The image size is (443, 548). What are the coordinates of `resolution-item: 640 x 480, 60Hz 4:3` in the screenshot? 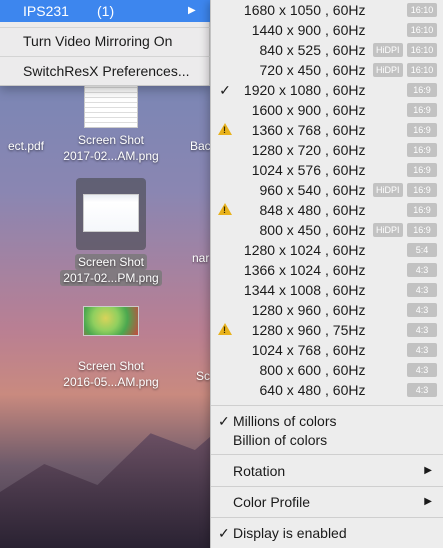 It's located at (327, 390).